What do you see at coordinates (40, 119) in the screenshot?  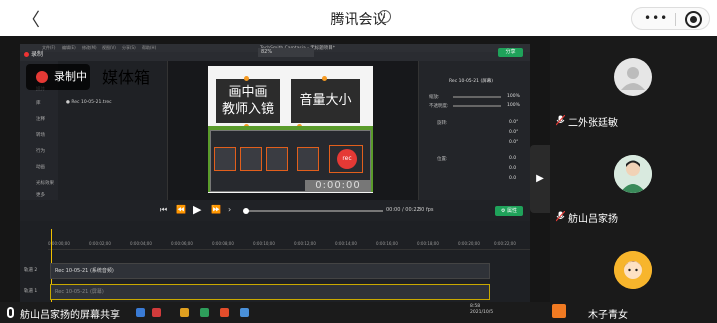 I see `nav-annotations: 注释` at bounding box center [40, 119].